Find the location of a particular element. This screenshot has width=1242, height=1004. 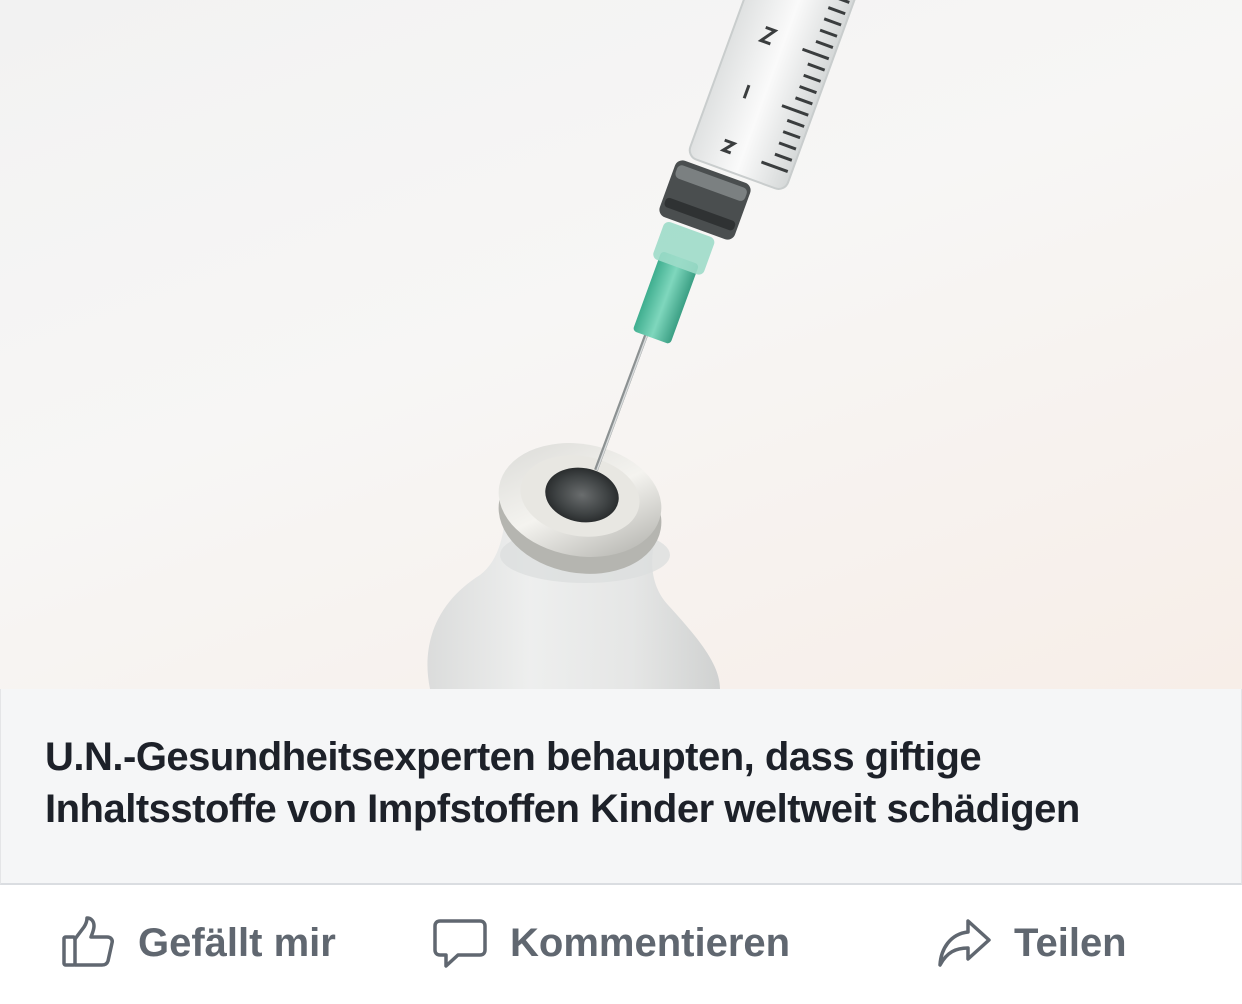

comment-button: Kommentieren is located at coordinates (611, 943).